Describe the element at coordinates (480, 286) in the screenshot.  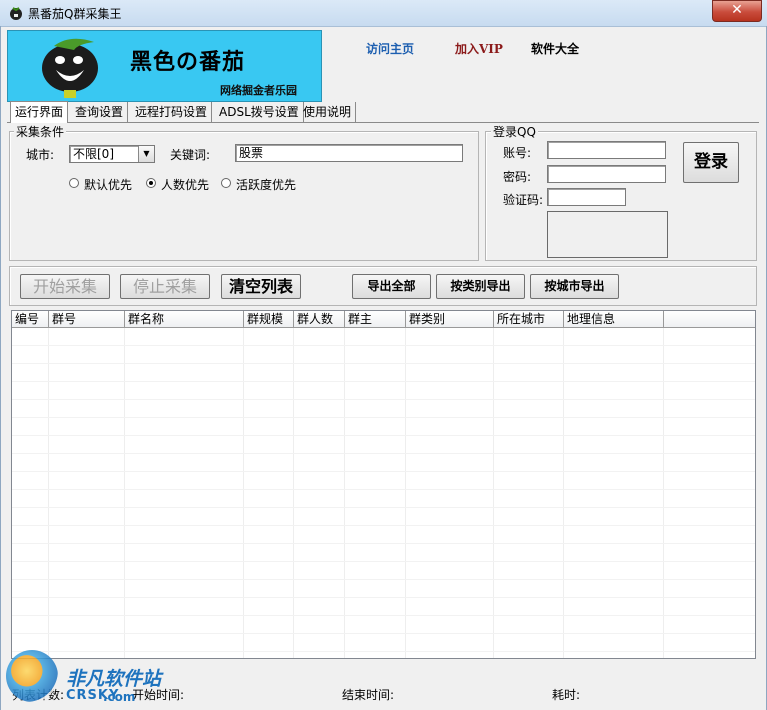
I see `export-by-category-button: 按类别导出` at that location.